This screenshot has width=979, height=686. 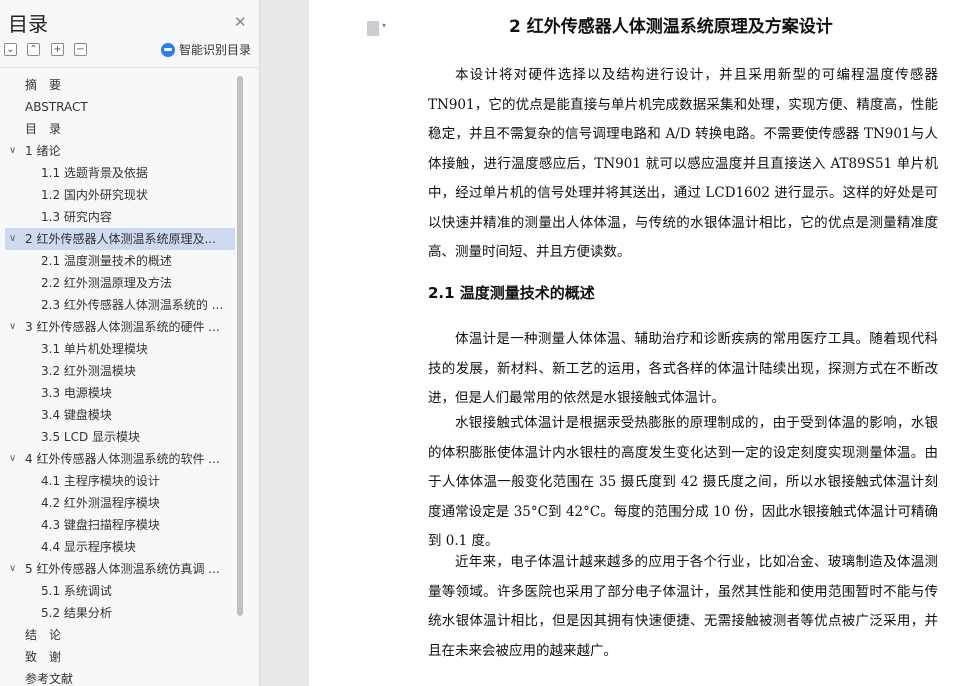 I want to click on toc-item: 4.1 主程序模块的设计, so click(x=120, y=481).